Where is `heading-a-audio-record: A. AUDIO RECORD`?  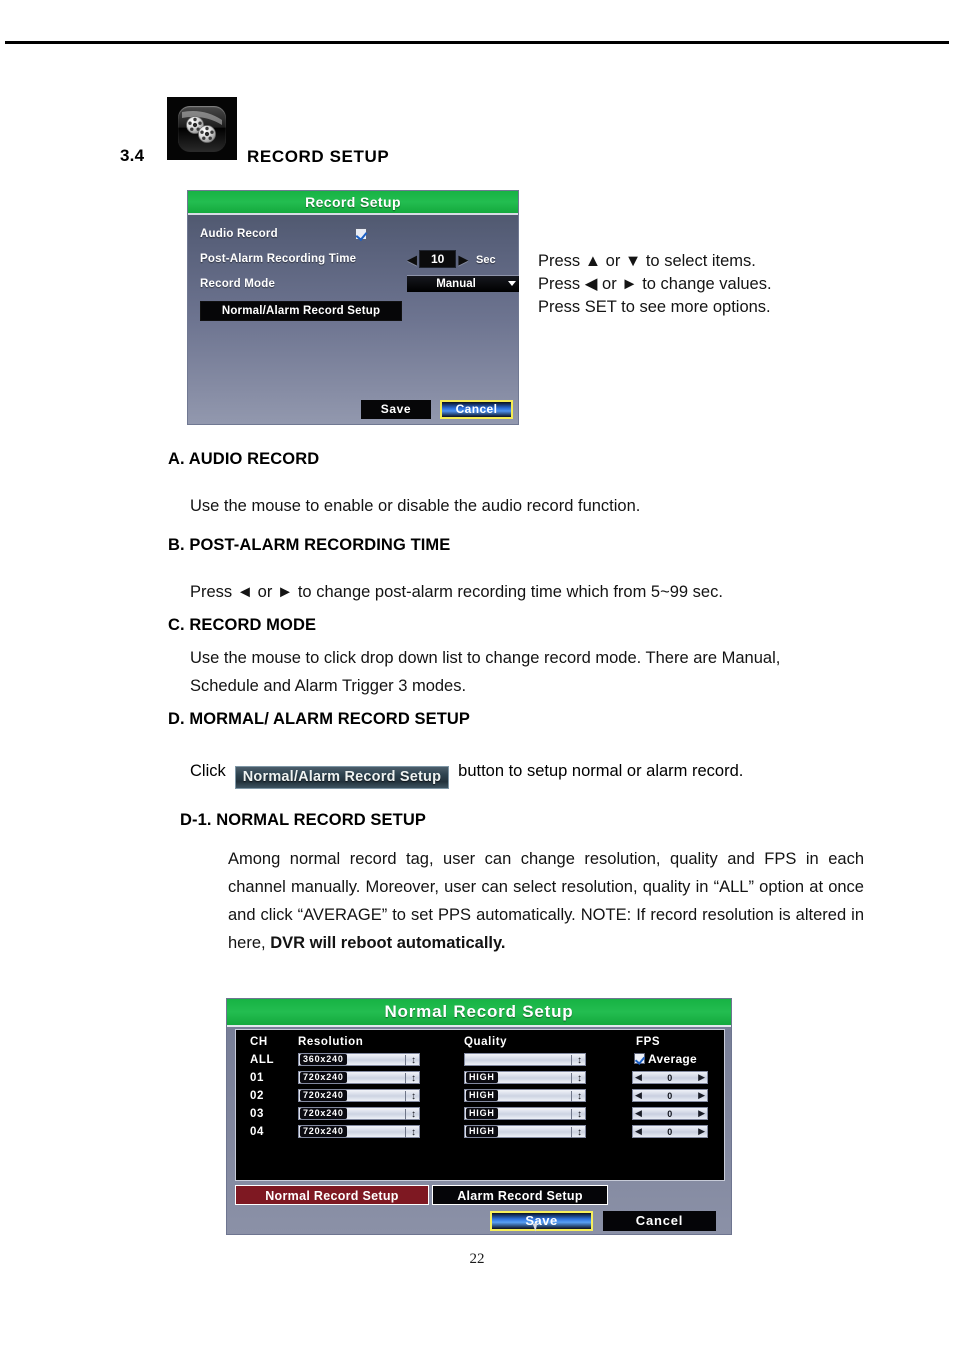
heading-a-audio-record: A. AUDIO RECORD is located at coordinates (244, 459).